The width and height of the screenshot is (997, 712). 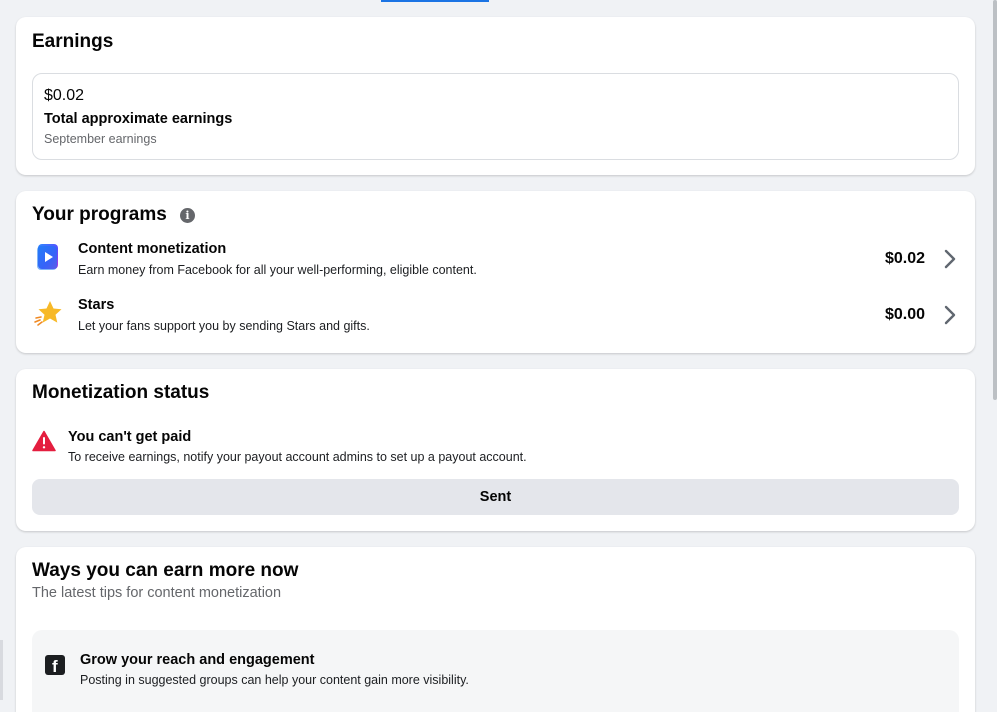 I want to click on alert-title: You can't get paid, so click(x=130, y=437).